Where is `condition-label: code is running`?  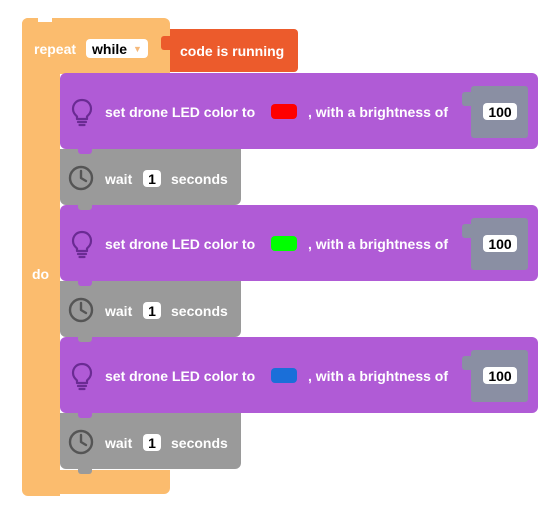 condition-label: code is running is located at coordinates (232, 50).